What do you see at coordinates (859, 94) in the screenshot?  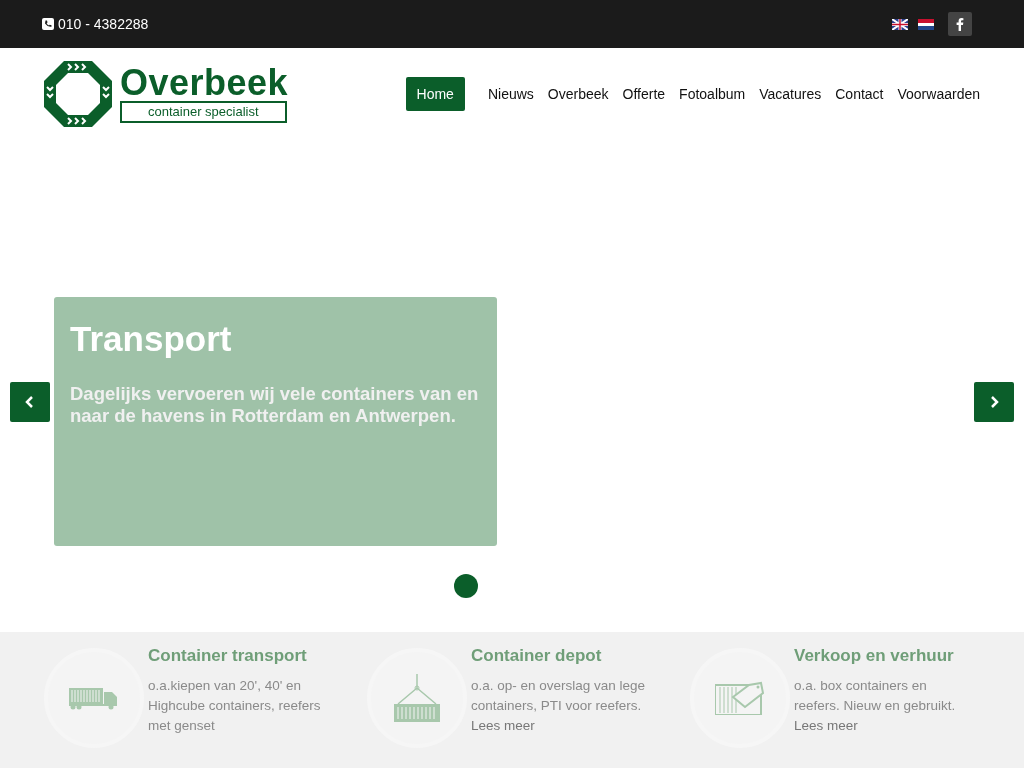 I see `nav-link: Contact` at bounding box center [859, 94].